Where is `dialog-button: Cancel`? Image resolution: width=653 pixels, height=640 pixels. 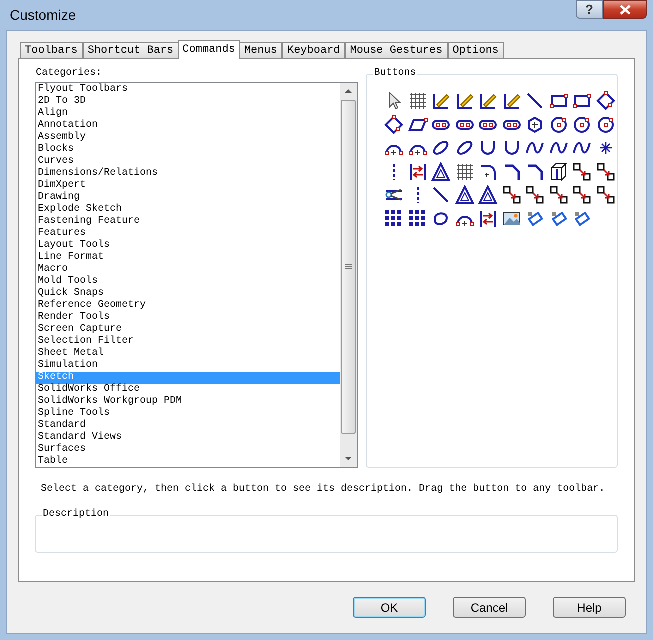
dialog-button: Cancel is located at coordinates (489, 607).